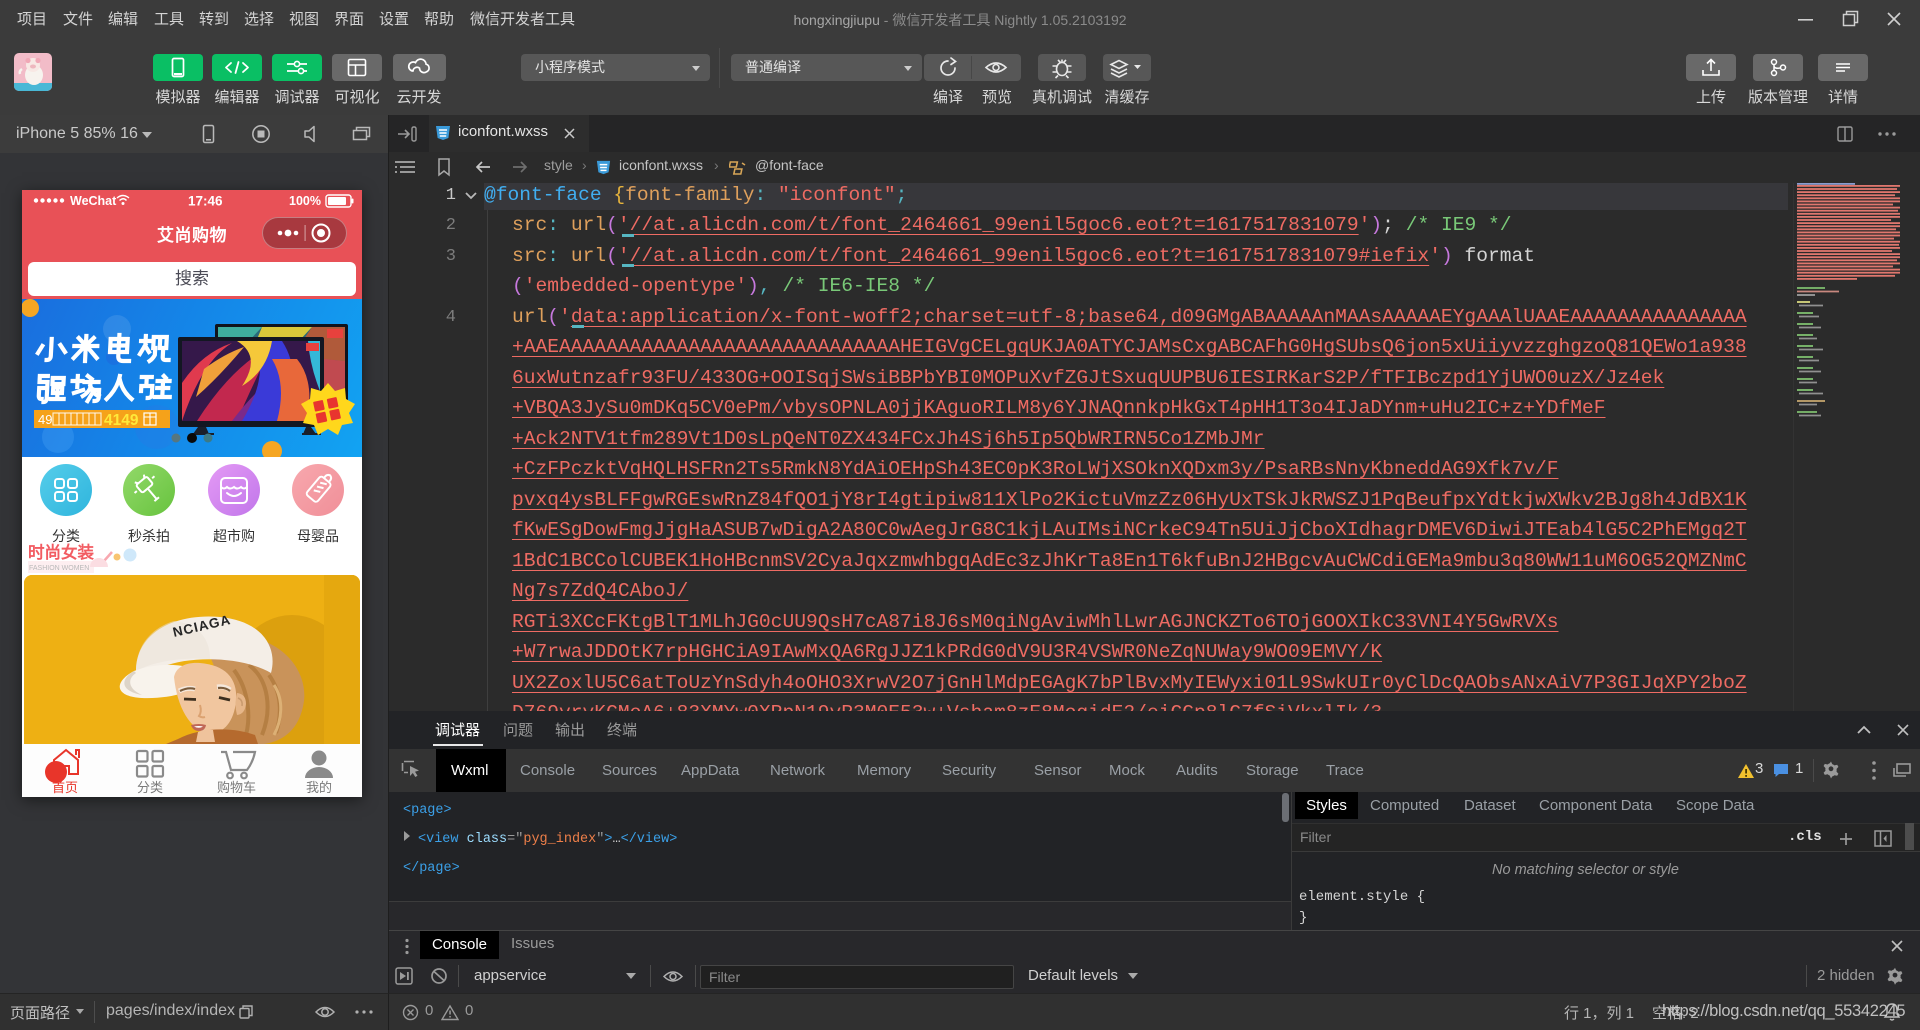 This screenshot has width=1920, height=1030. I want to click on svg-text: FASHION WOMEN, so click(59, 568).